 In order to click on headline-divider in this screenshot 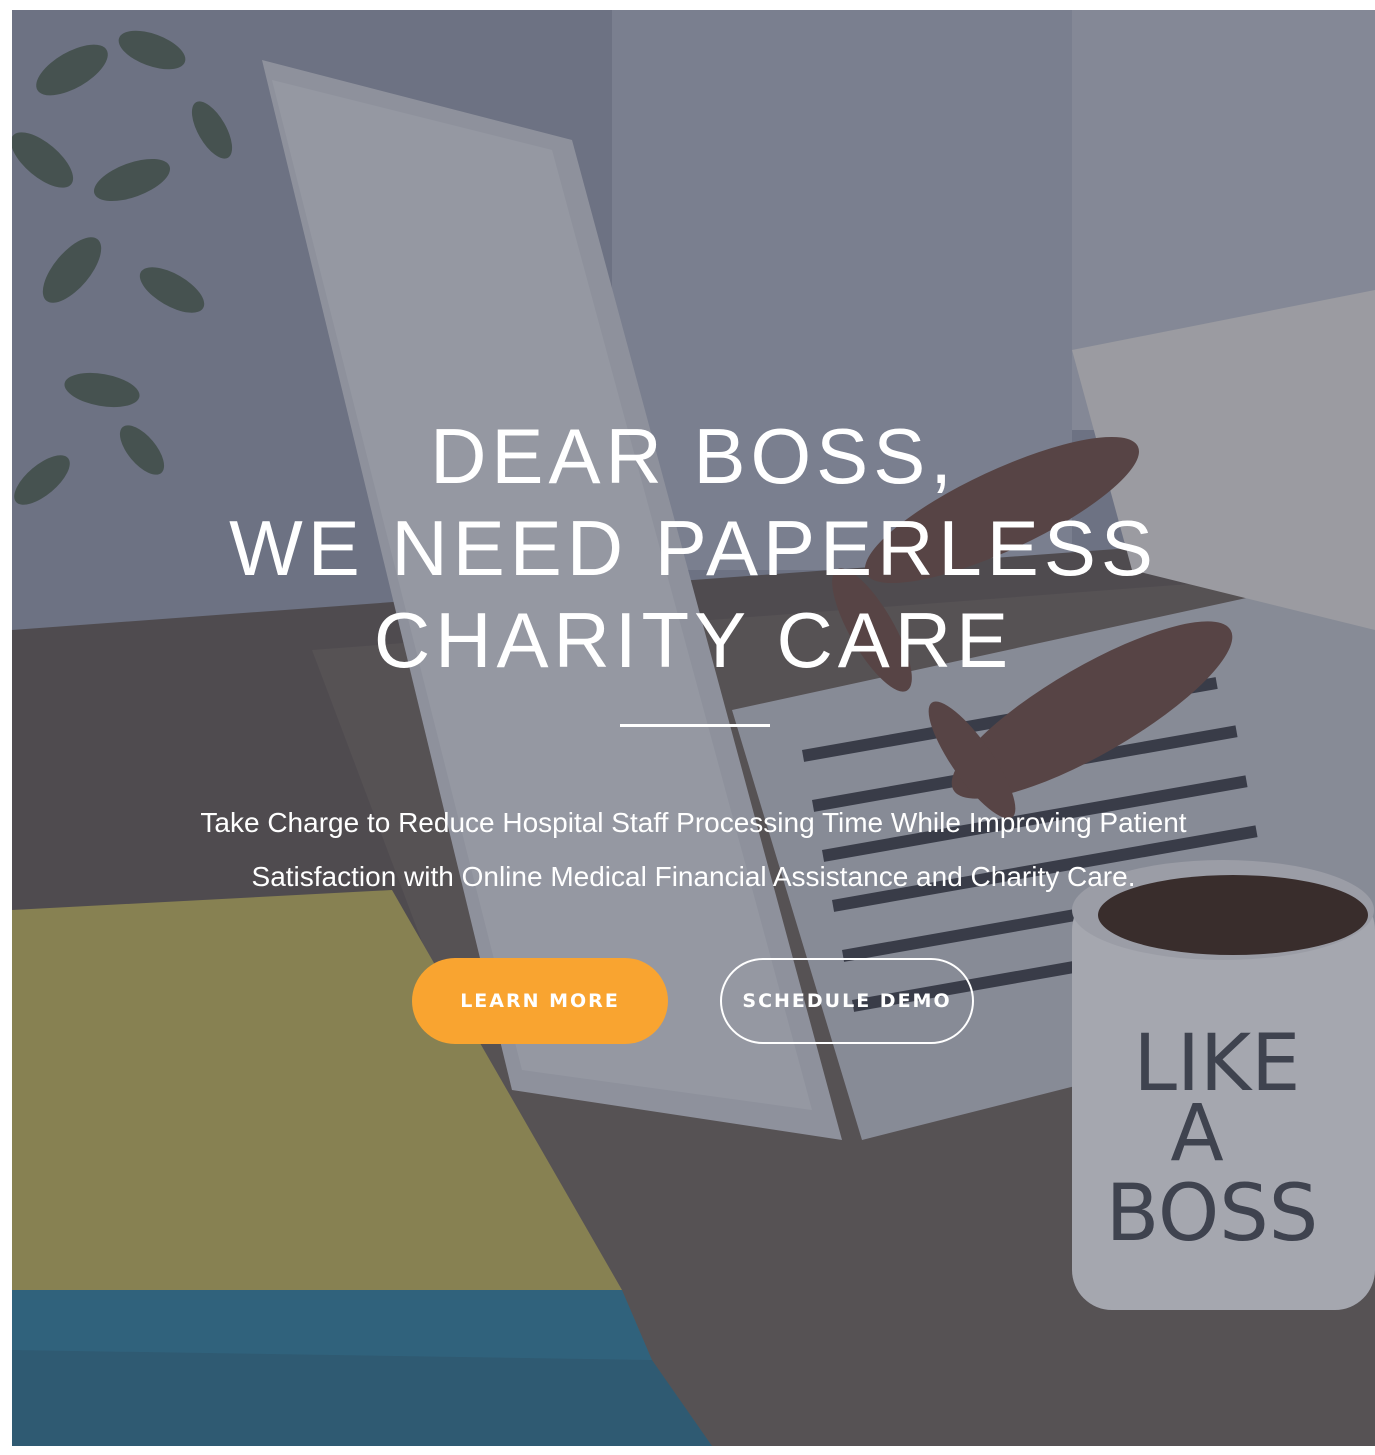, I will do `click(695, 725)`.